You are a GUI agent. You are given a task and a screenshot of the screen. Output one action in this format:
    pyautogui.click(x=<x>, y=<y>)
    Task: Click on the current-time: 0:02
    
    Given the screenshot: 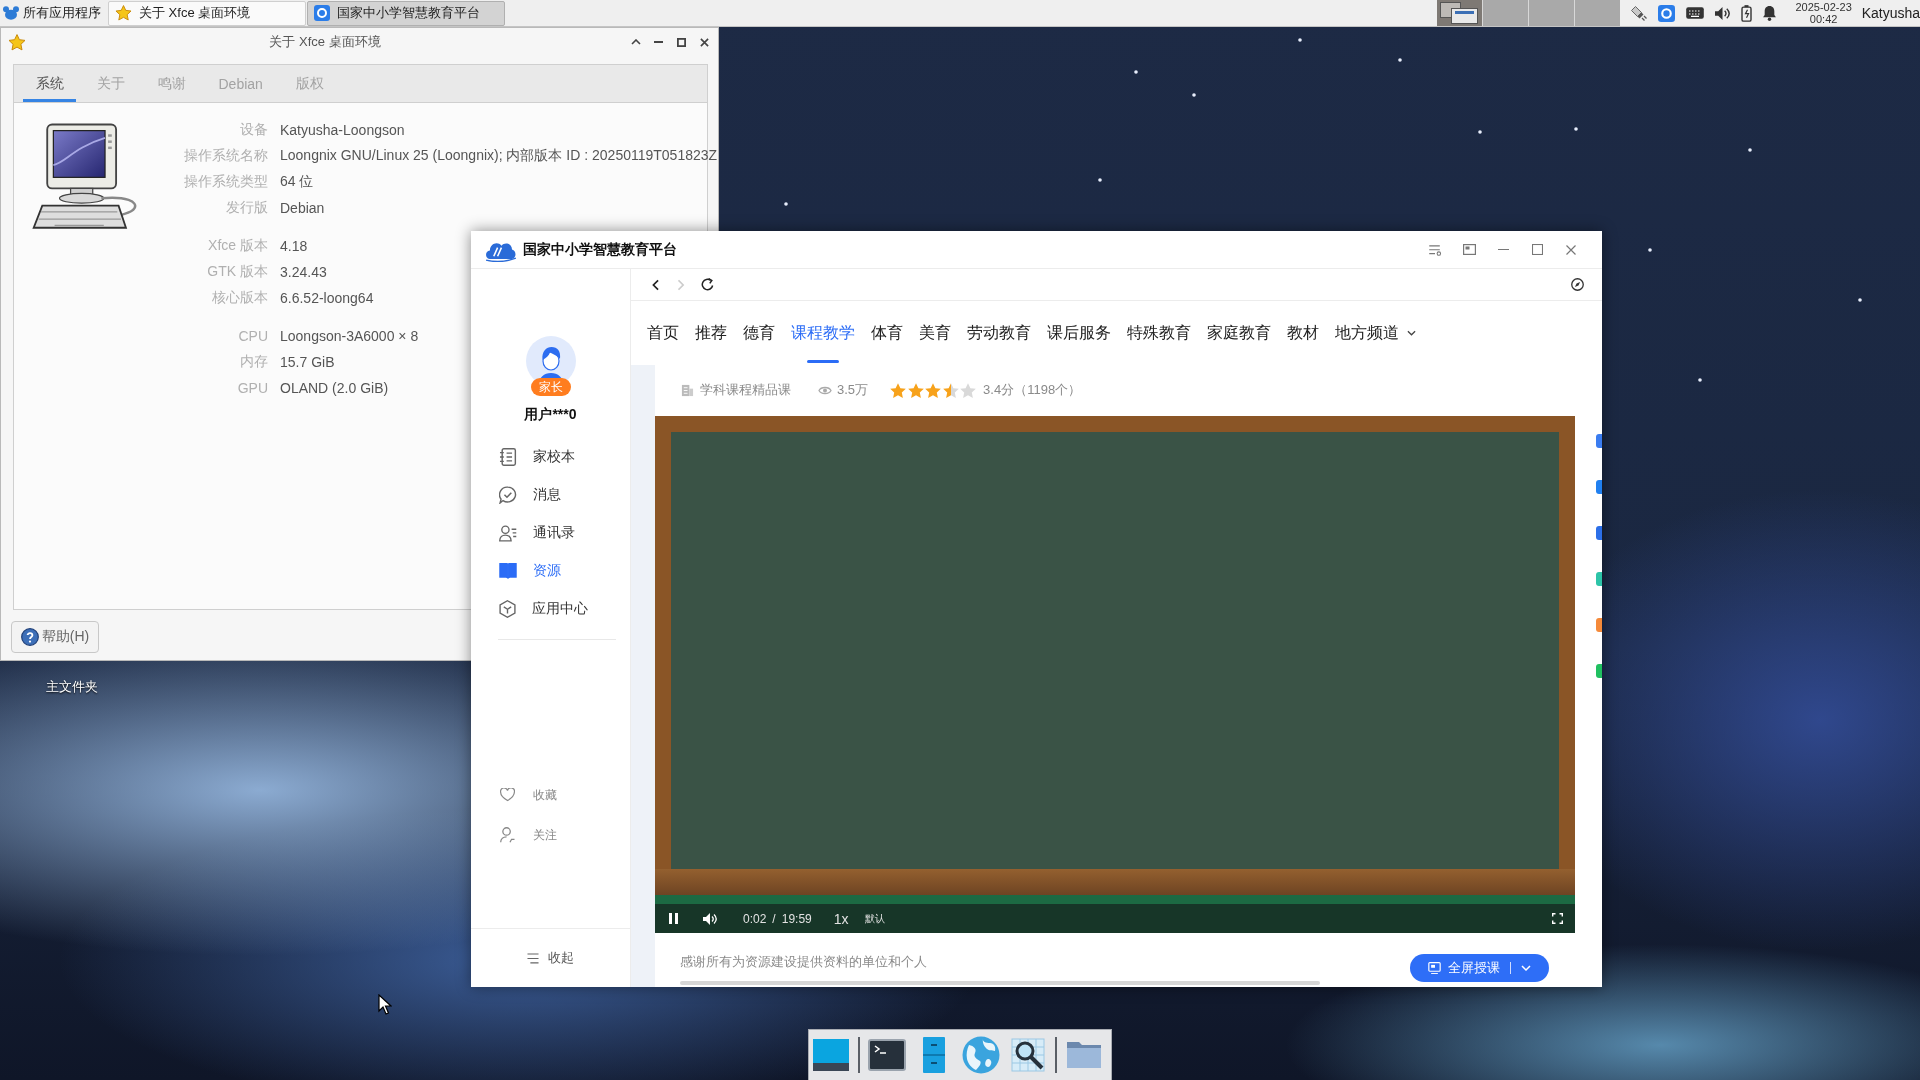 What is the action you would take?
    pyautogui.click(x=755, y=918)
    